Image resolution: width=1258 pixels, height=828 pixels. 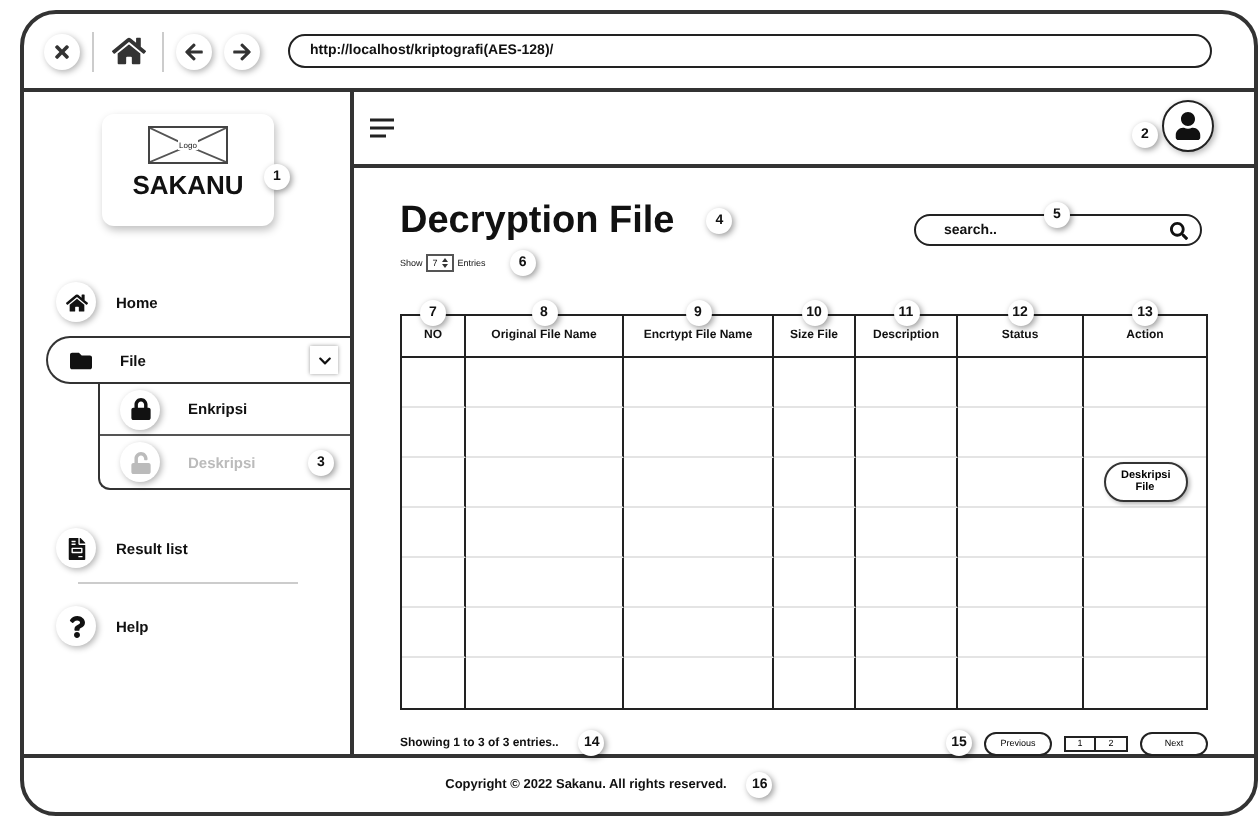 What do you see at coordinates (444, 263) in the screenshot?
I see `spinner-arrows-icon` at bounding box center [444, 263].